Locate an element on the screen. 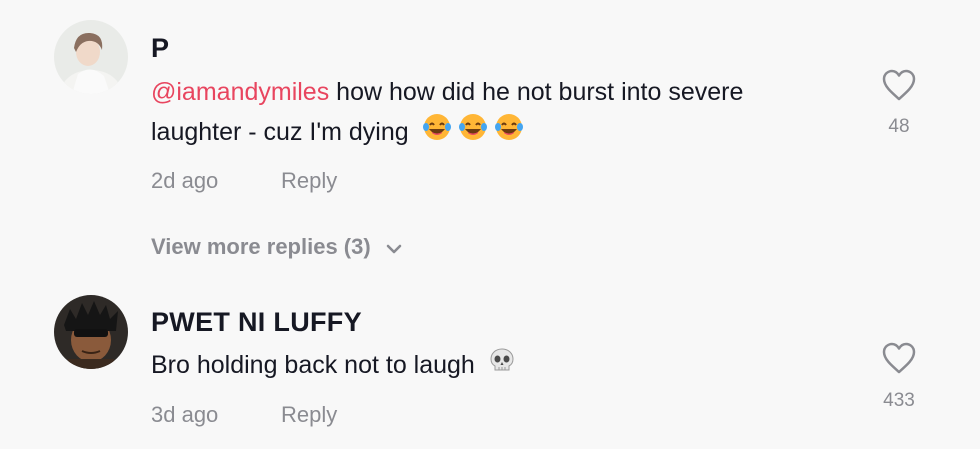  view-more-replies-button: View more replies (3) is located at coordinates (277, 247).